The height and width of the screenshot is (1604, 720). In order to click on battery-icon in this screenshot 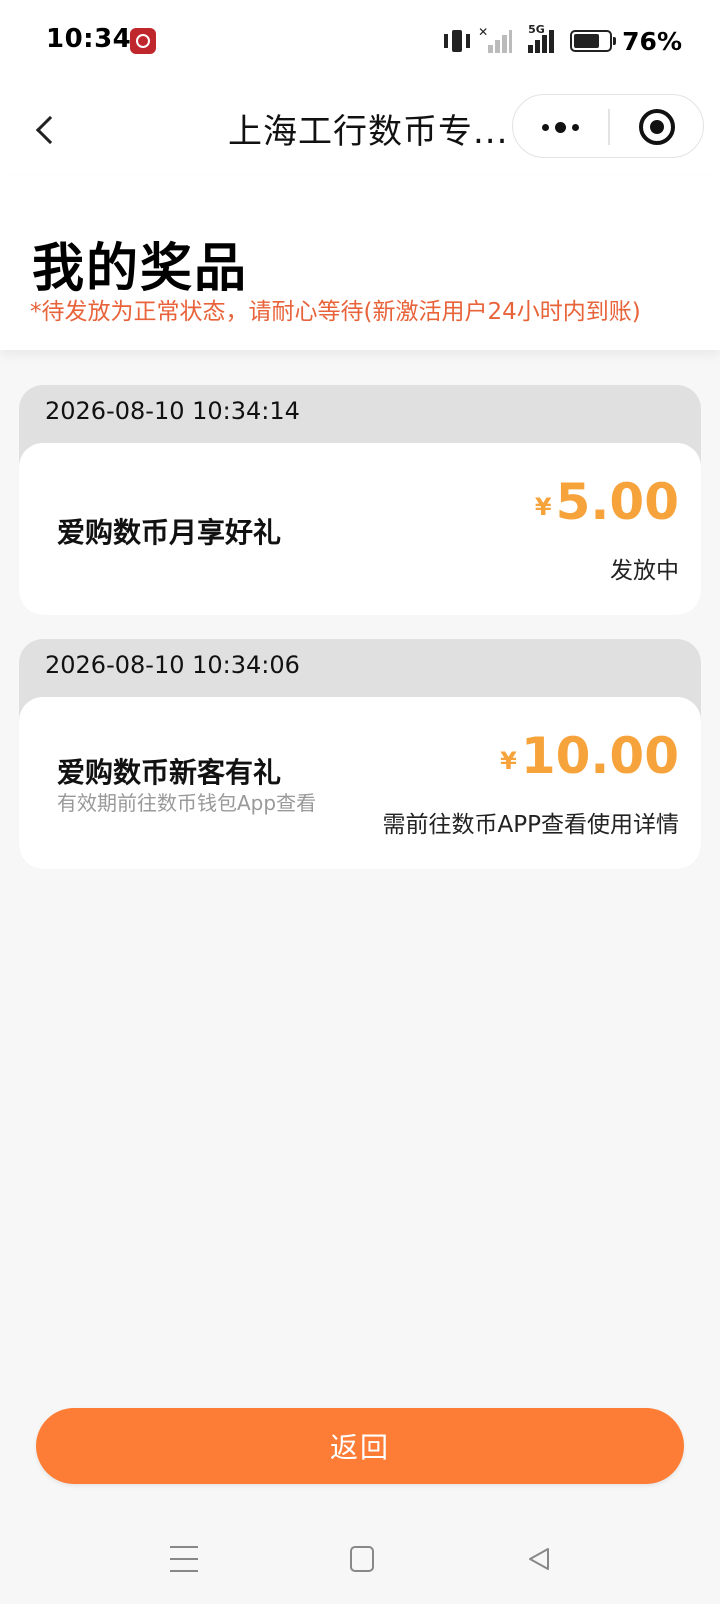, I will do `click(593, 41)`.